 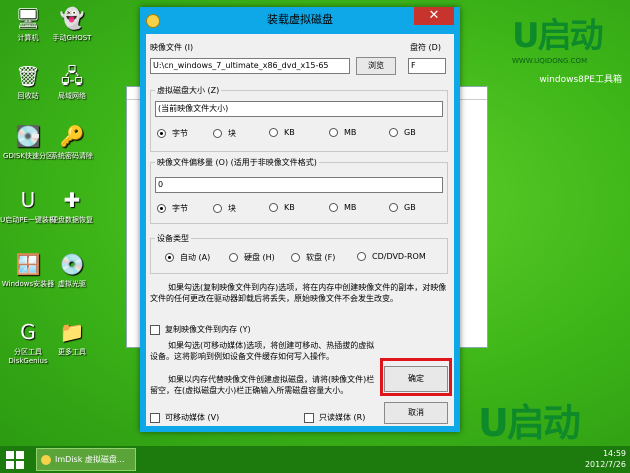 What do you see at coordinates (529, 423) in the screenshot?
I see `brand-name-bottom: U启动` at bounding box center [529, 423].